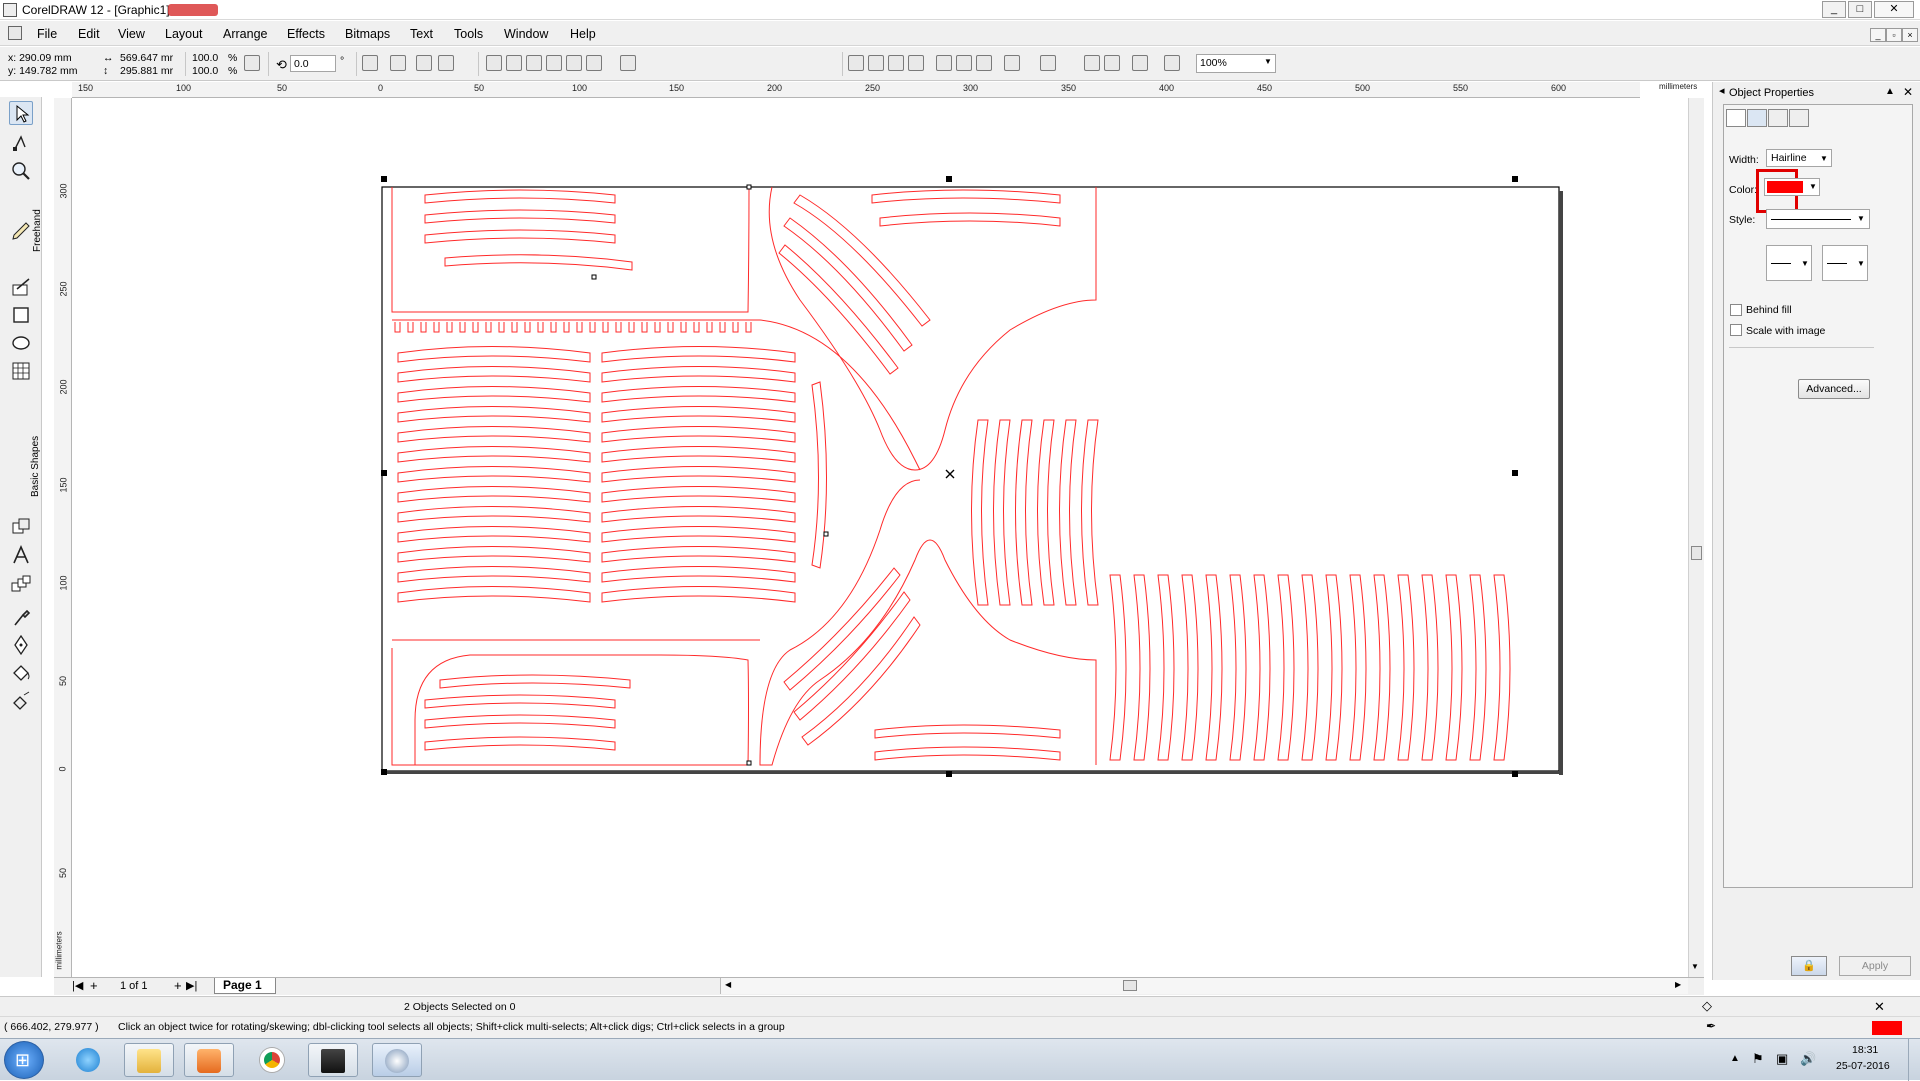 Image resolution: width=1920 pixels, height=1081 pixels. What do you see at coordinates (494, 63) in the screenshot?
I see `weld-icon` at bounding box center [494, 63].